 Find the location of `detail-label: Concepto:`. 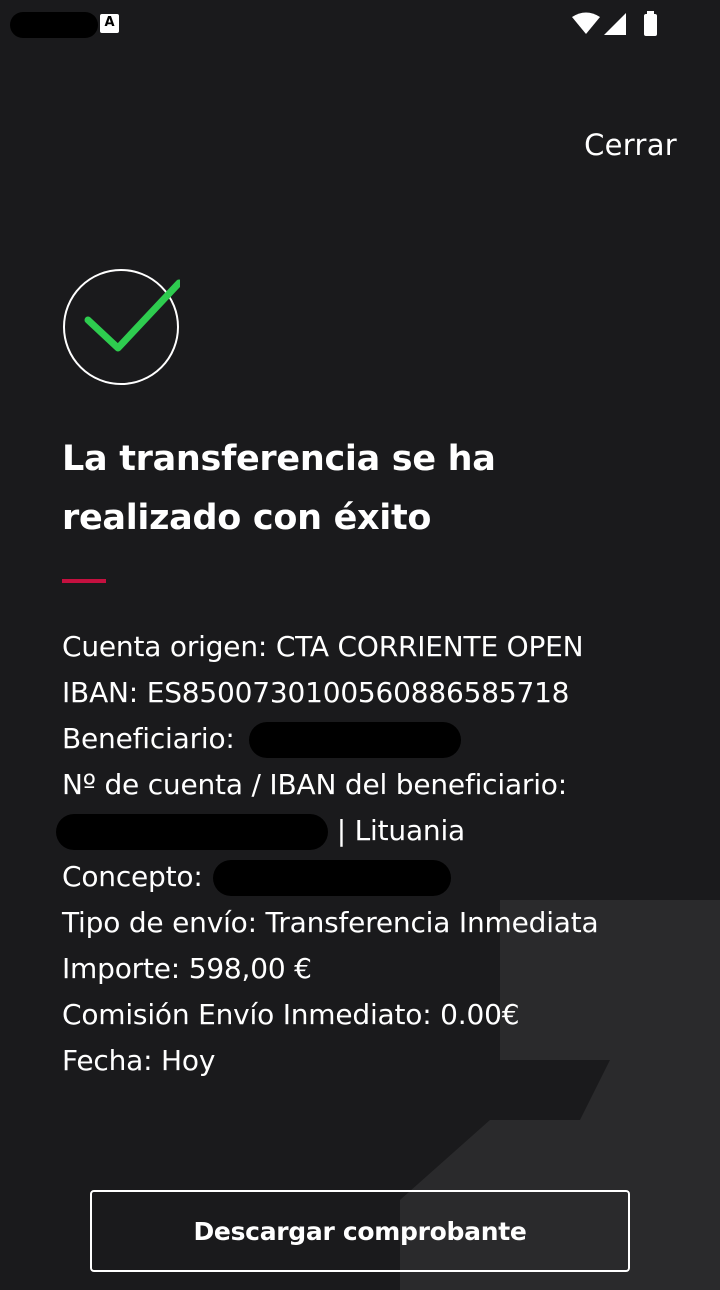

detail-label: Concepto: is located at coordinates (132, 876).